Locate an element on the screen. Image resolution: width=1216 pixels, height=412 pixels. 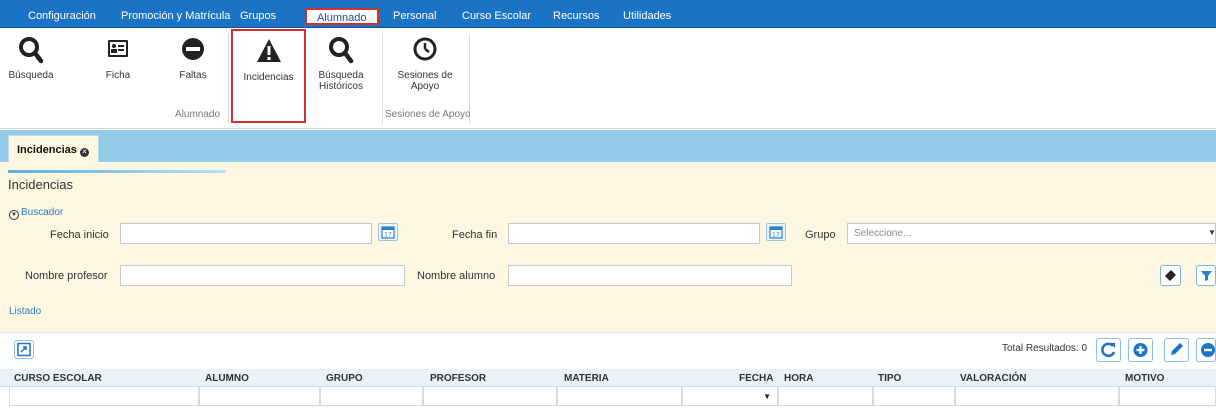
pencil-icon is located at coordinates (1177, 349).